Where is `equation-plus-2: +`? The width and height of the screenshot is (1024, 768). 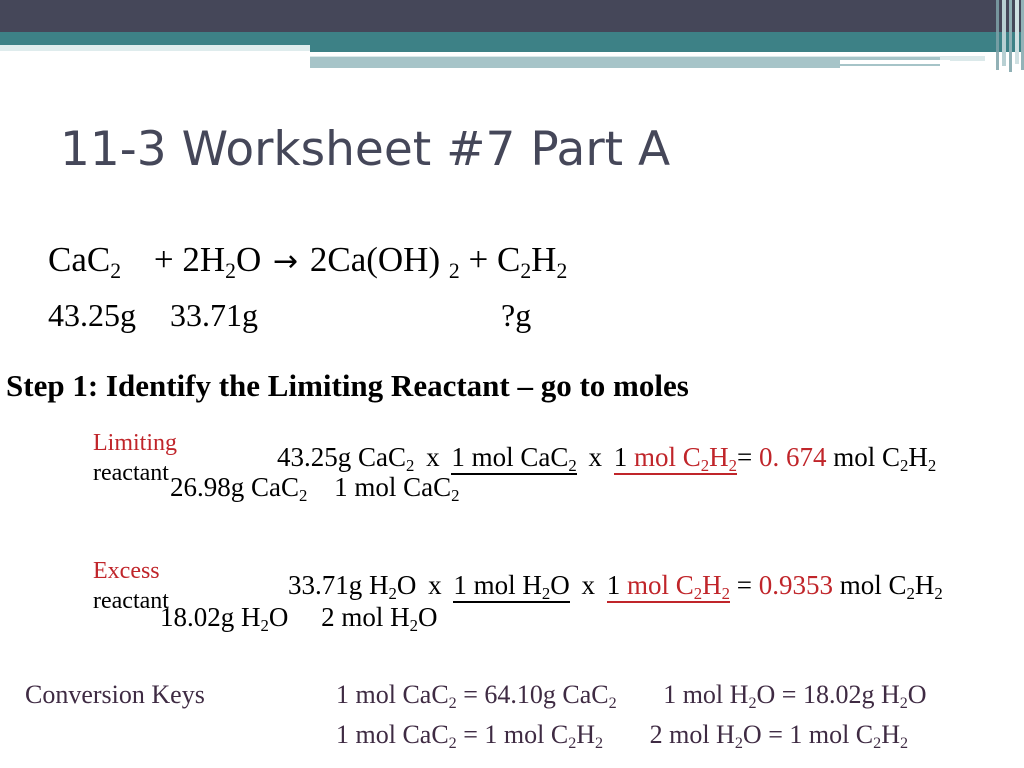
equation-plus-2: + is located at coordinates (478, 259).